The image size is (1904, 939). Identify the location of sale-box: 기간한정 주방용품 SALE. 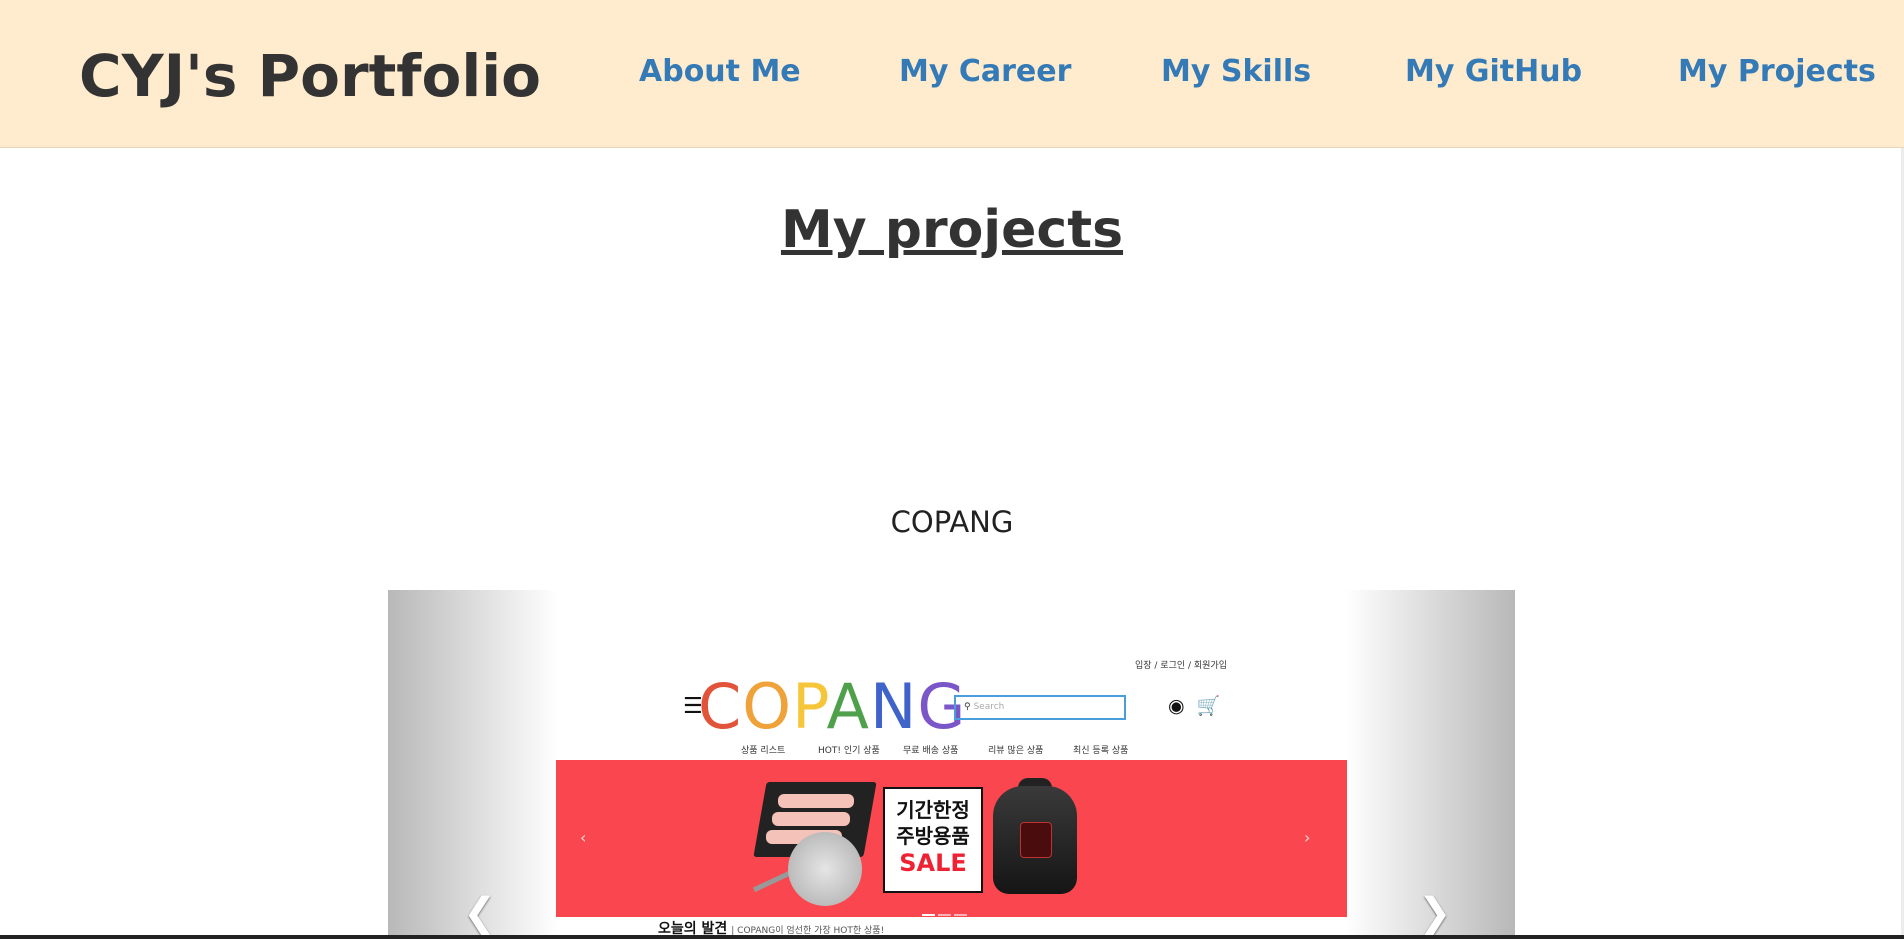
(933, 840).